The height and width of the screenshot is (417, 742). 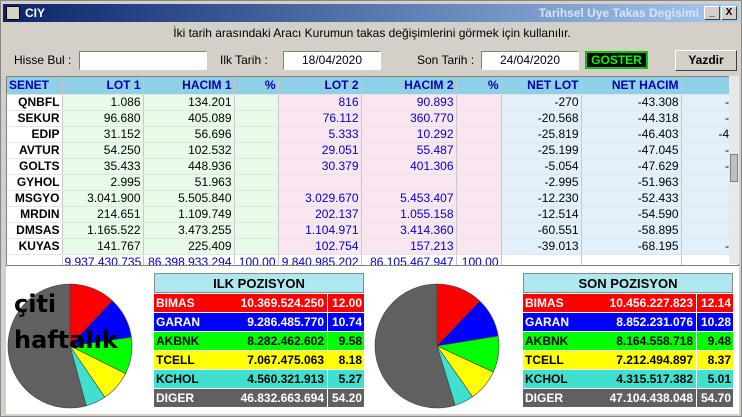 What do you see at coordinates (409, 166) in the screenshot?
I see `cell-hacim2: 401.306` at bounding box center [409, 166].